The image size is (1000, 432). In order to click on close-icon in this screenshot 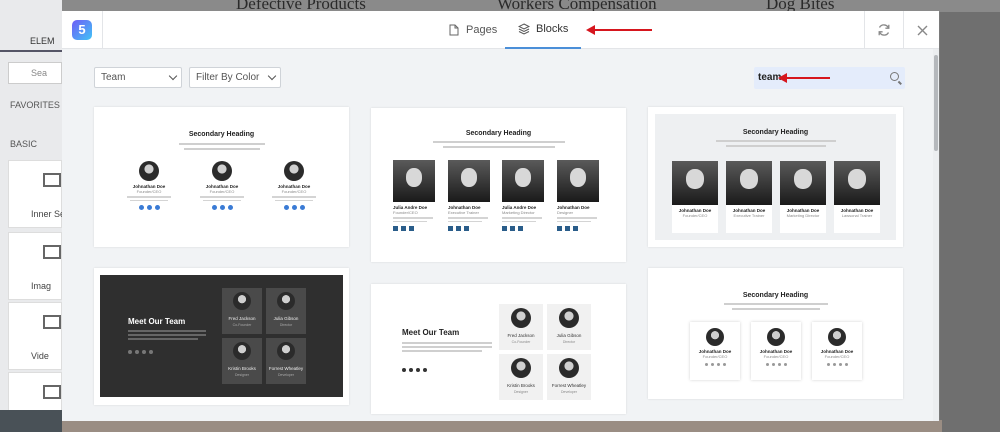, I will do `click(922, 30)`.